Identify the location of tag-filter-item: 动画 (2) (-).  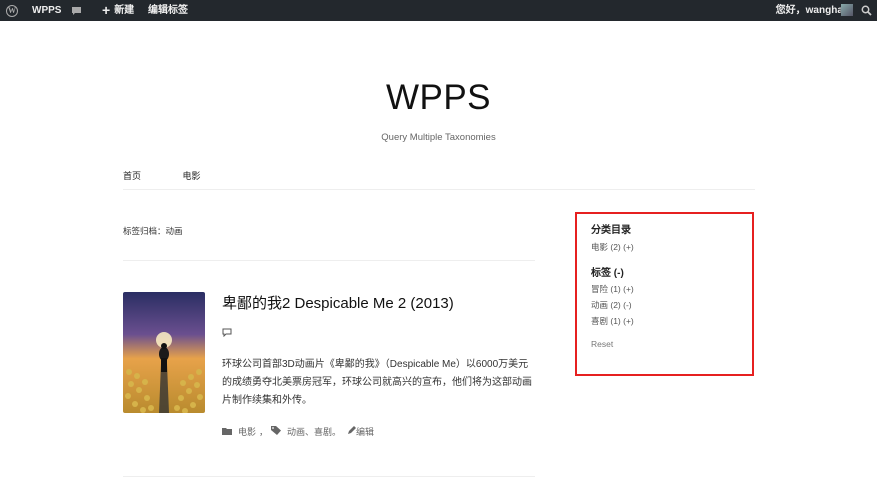
(611, 305).